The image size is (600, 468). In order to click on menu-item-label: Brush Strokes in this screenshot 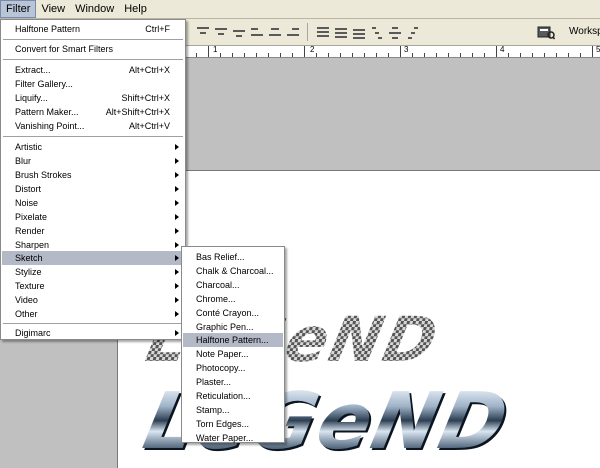, I will do `click(43, 175)`.